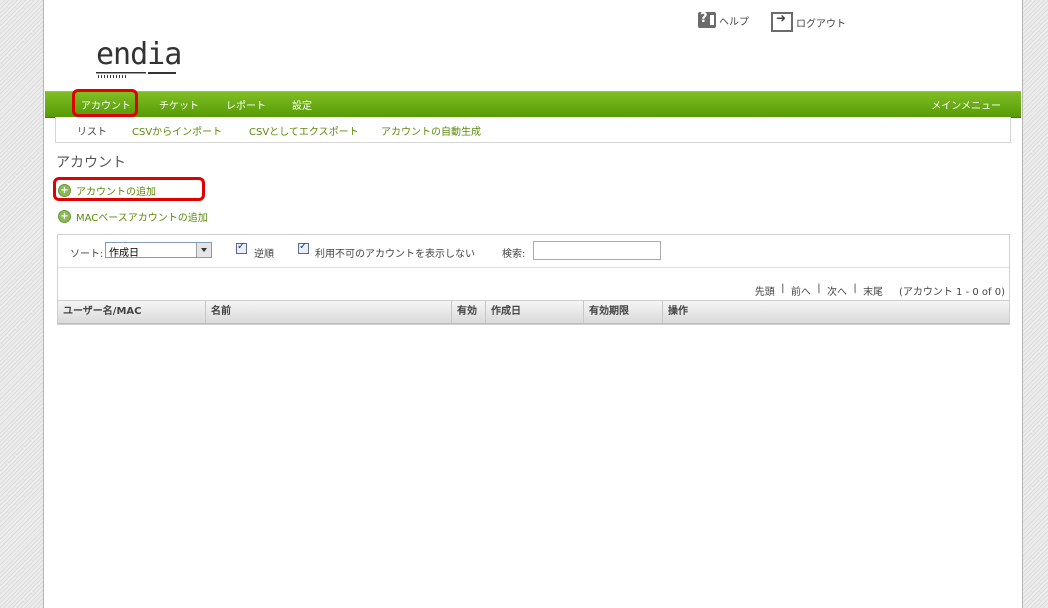 The image size is (1048, 608). I want to click on column-header-name: 名前, so click(329, 312).